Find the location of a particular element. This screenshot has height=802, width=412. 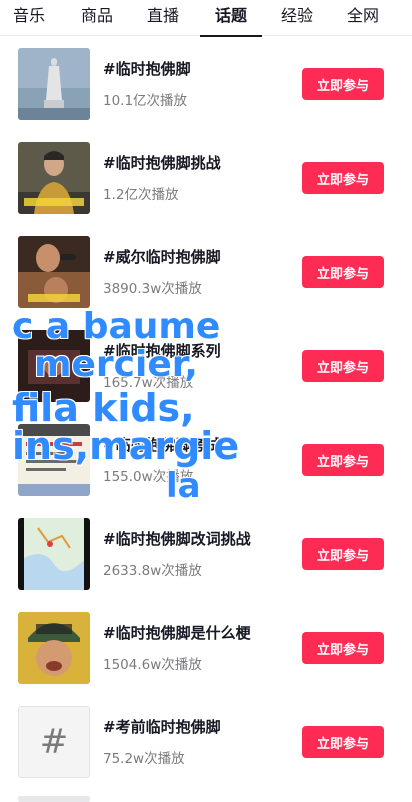

topic-thumbnail-person-mic is located at coordinates (54, 272).